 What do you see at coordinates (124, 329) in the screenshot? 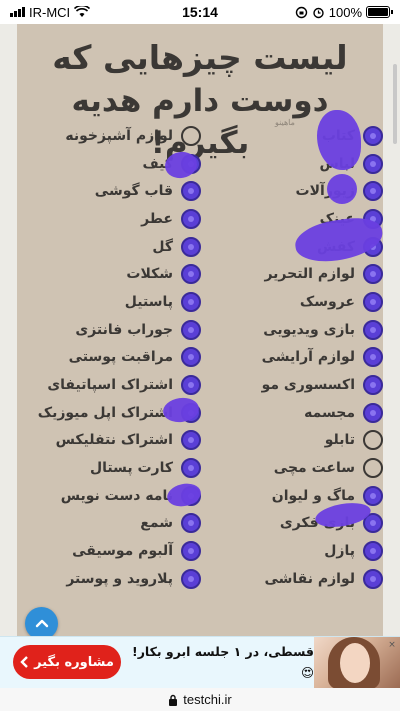
I see `gift-item-label: جوراب فانتزی` at bounding box center [124, 329].